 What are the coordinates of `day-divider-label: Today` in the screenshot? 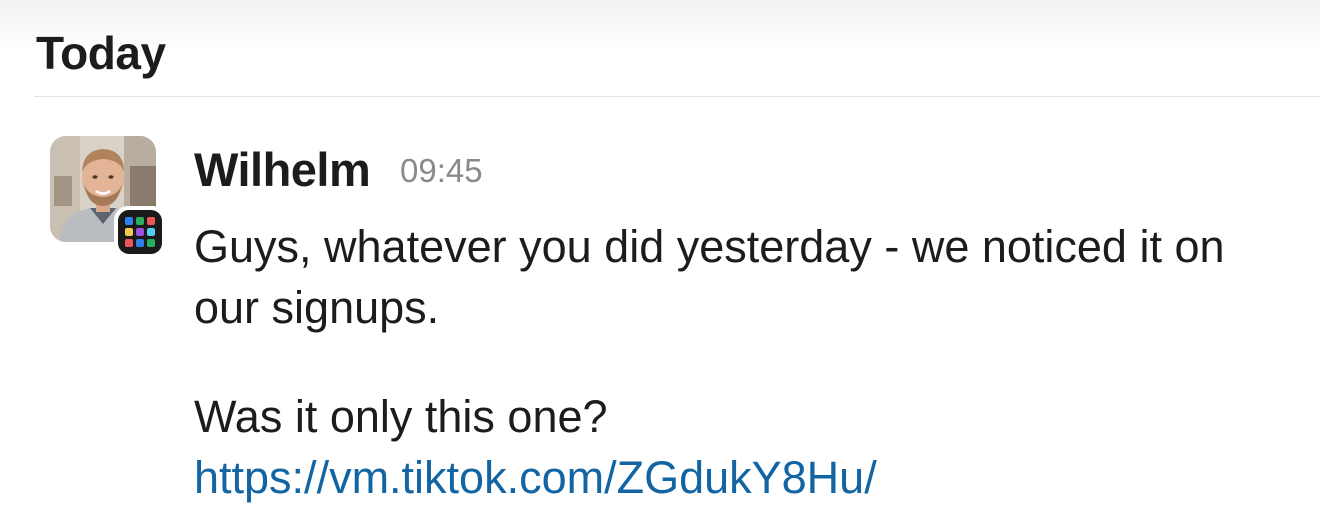 It's located at (101, 53).